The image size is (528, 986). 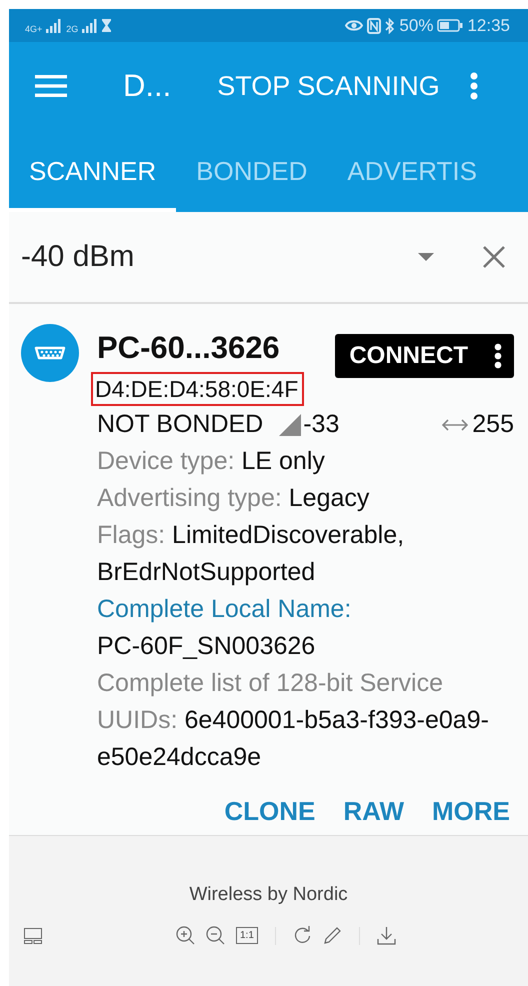 What do you see at coordinates (215, 935) in the screenshot?
I see `zoom-out-icon` at bounding box center [215, 935].